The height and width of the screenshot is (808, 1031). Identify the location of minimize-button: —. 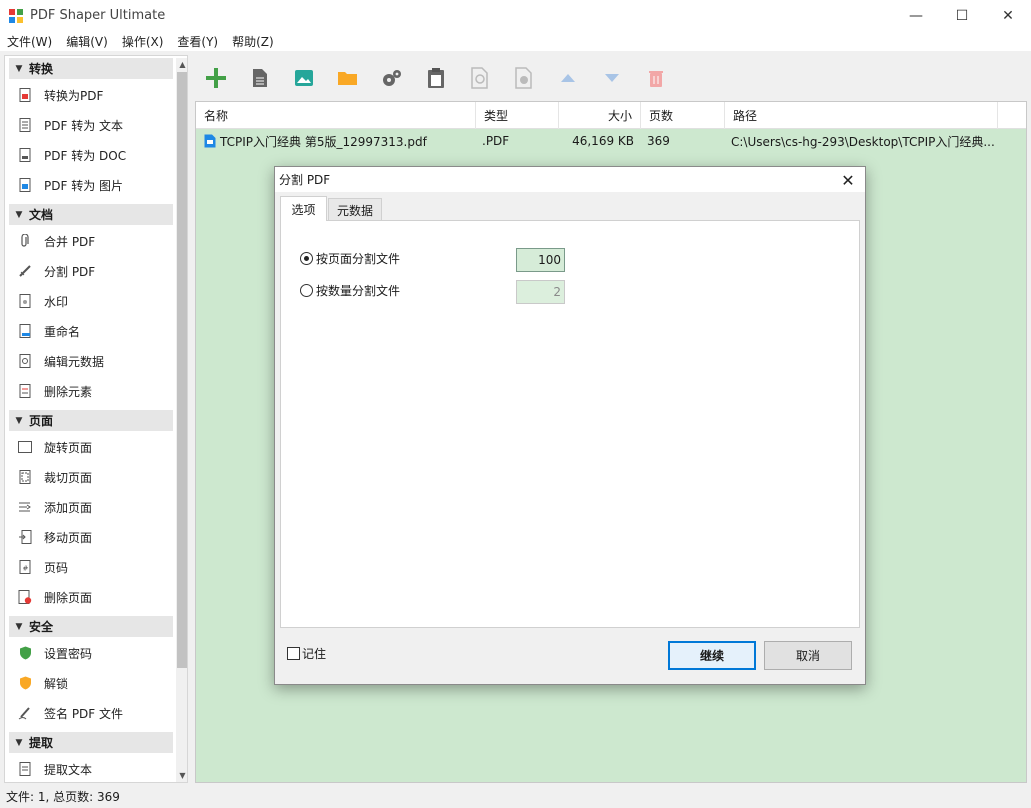
(916, 15).